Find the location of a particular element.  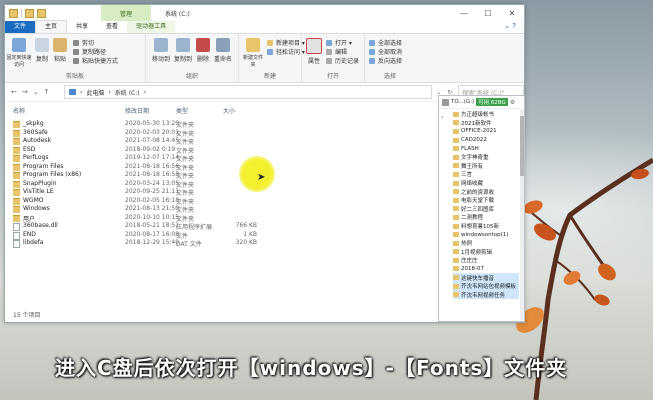

tab-home: 主页 is located at coordinates (51, 26).